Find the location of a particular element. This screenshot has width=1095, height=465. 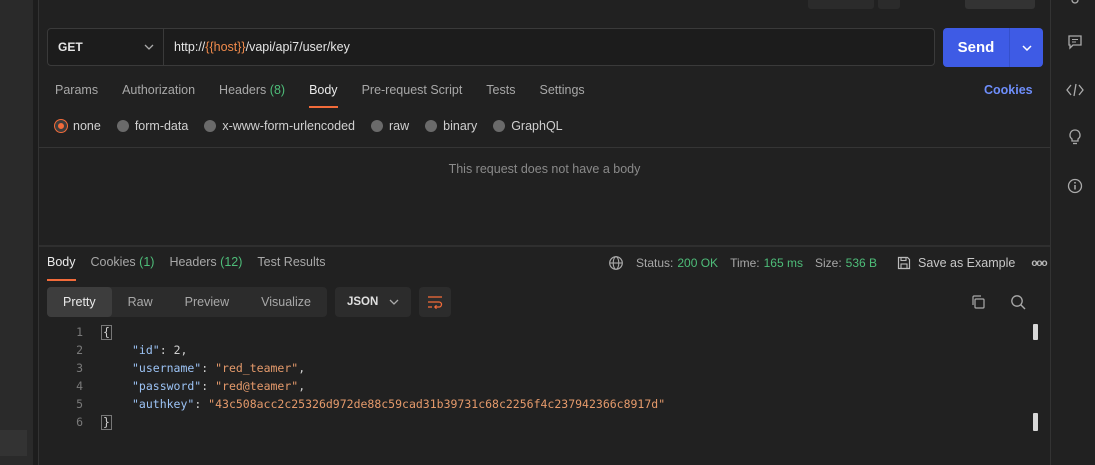

tab-tests: Tests is located at coordinates (500, 95).